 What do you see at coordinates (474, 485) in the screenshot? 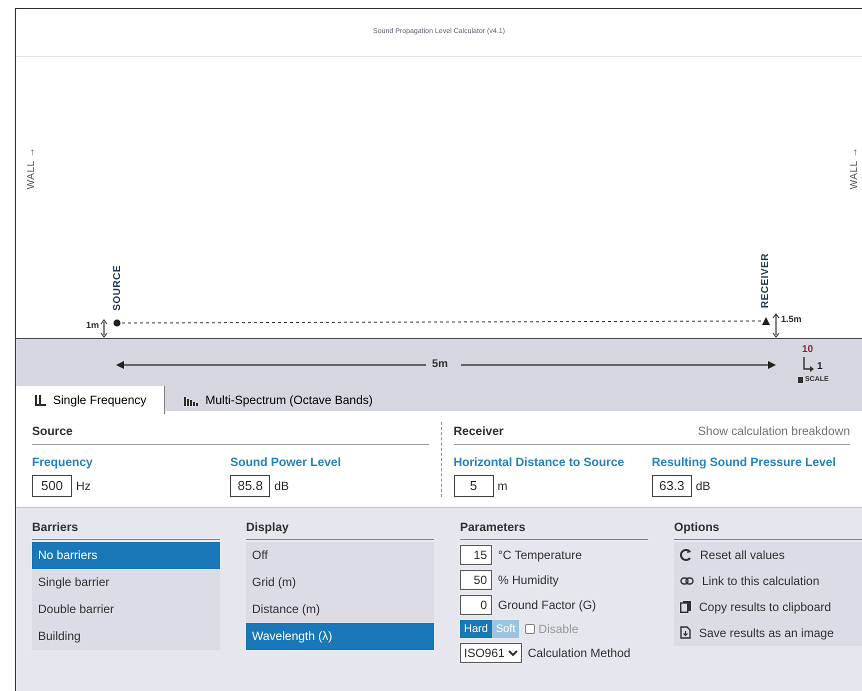
I see `input-field: 5` at bounding box center [474, 485].